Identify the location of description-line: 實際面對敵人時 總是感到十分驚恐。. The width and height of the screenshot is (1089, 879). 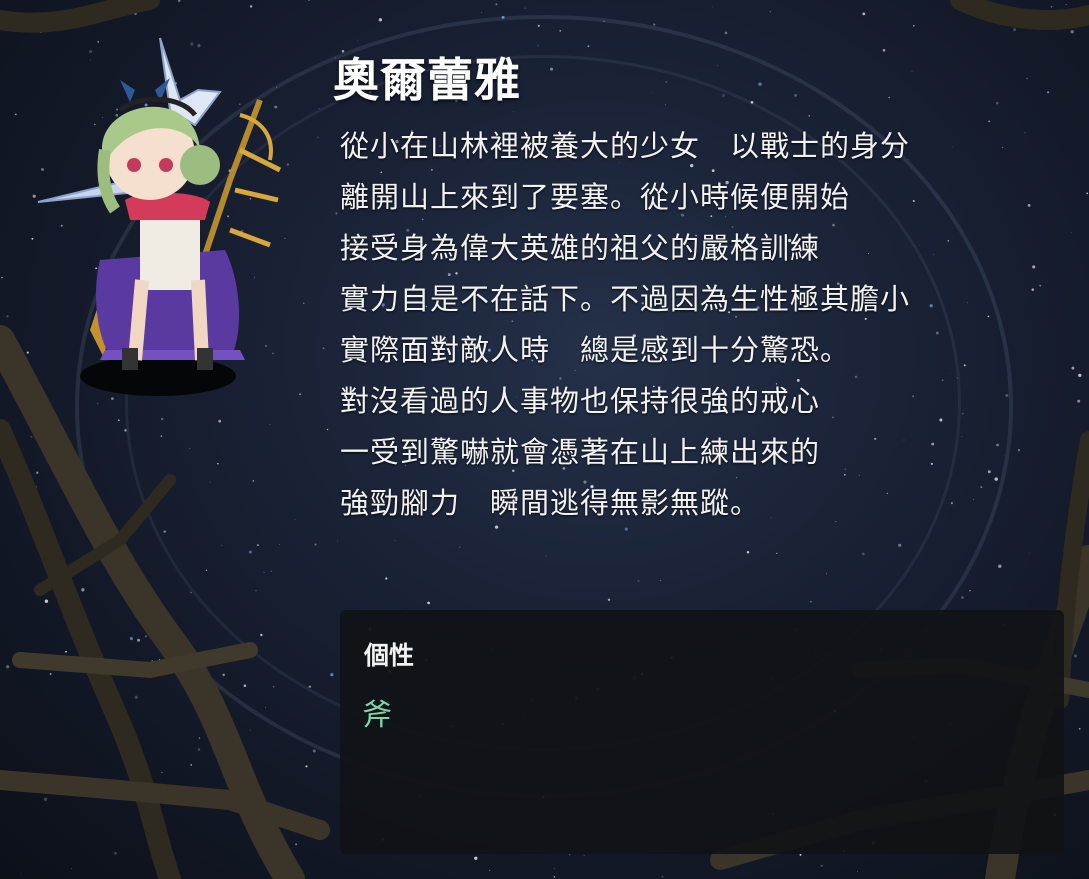
(595, 350).